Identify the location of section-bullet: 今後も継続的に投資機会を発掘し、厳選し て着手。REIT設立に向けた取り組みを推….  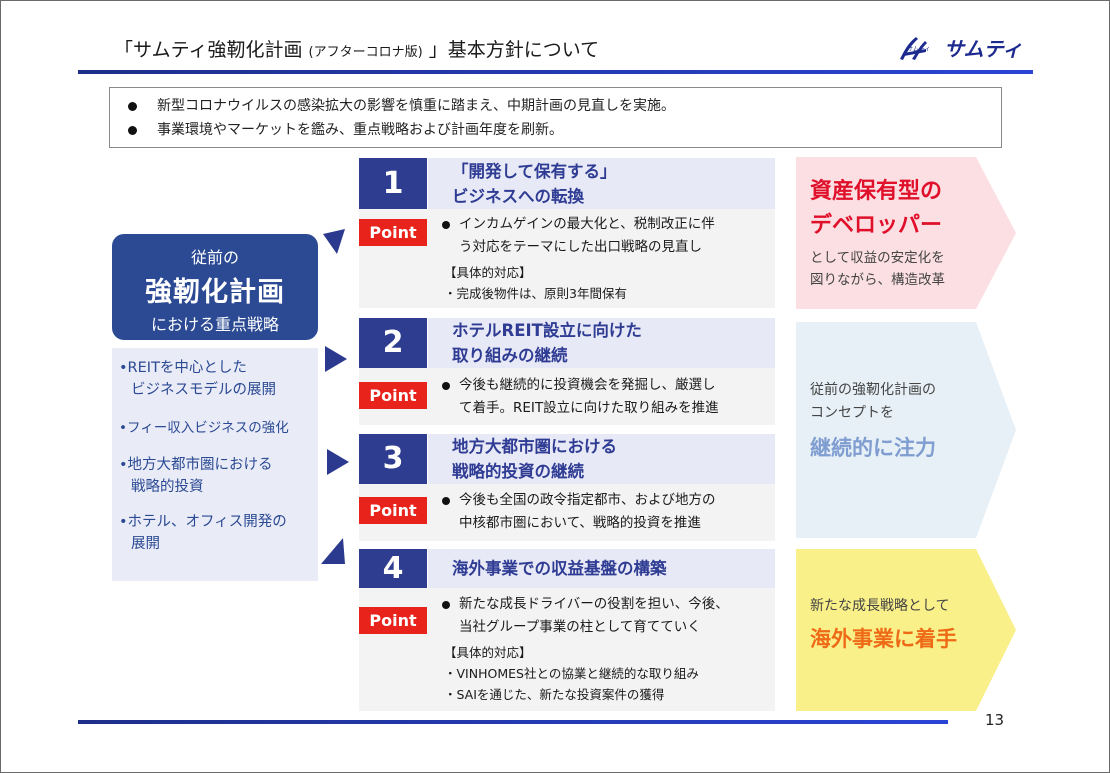
(580, 397).